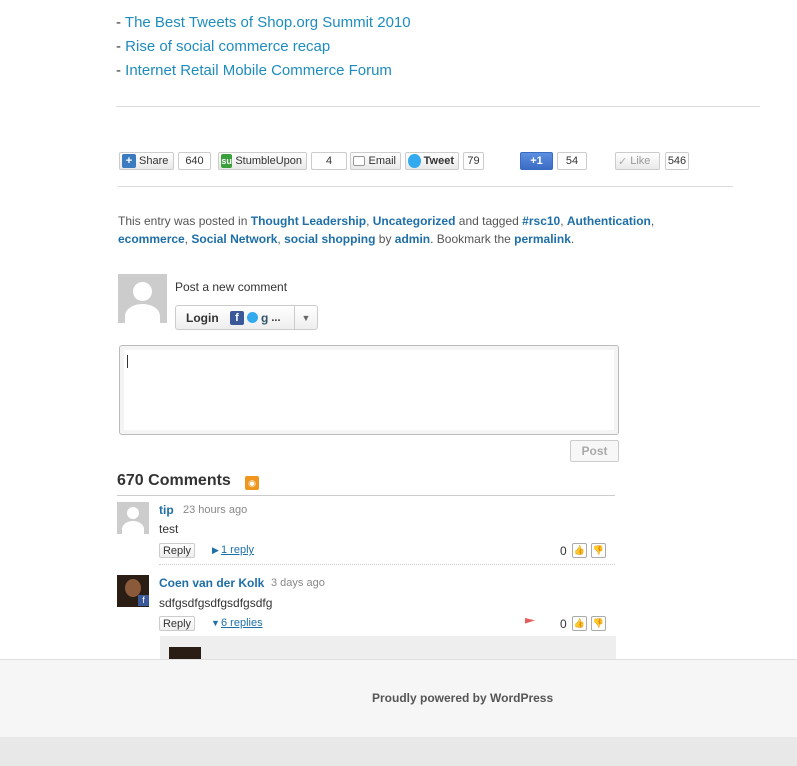 The width and height of the screenshot is (797, 766). What do you see at coordinates (133, 591) in the screenshot?
I see `commenter-avatar: f` at bounding box center [133, 591].